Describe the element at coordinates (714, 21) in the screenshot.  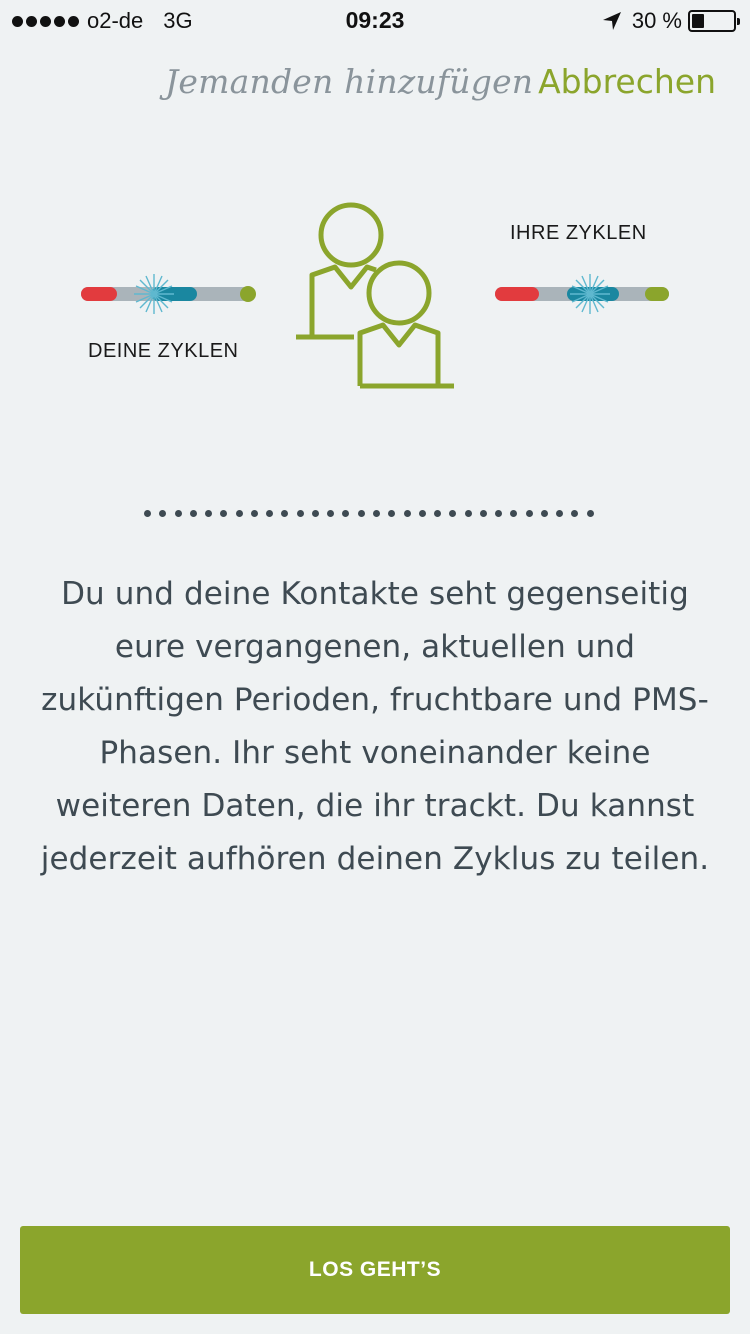
I see `battery-icon` at that location.